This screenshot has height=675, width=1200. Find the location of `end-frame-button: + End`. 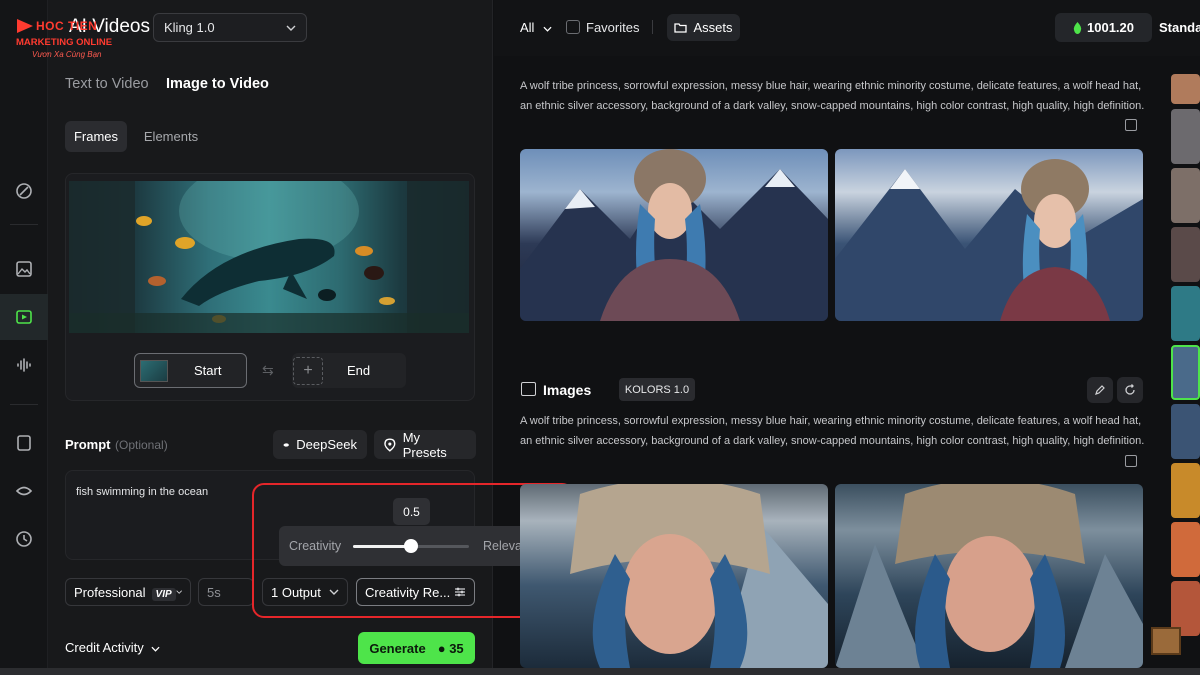

end-frame-button: + End is located at coordinates (349, 370).